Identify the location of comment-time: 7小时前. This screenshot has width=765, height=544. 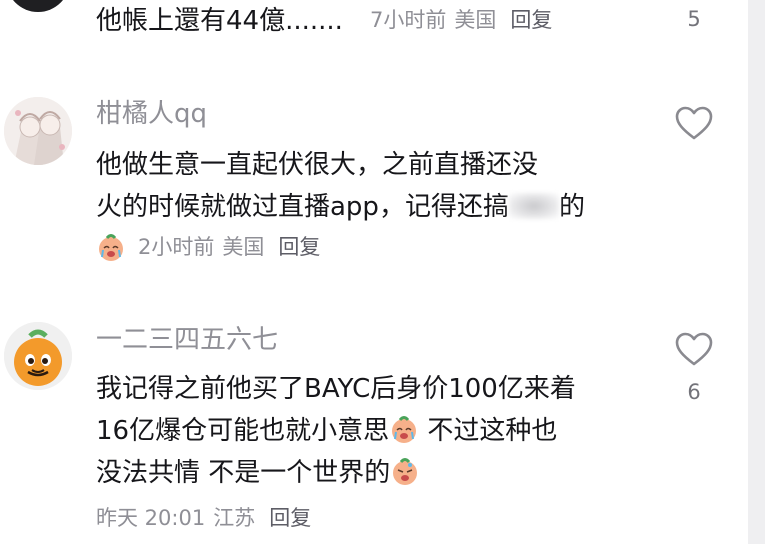
(408, 20).